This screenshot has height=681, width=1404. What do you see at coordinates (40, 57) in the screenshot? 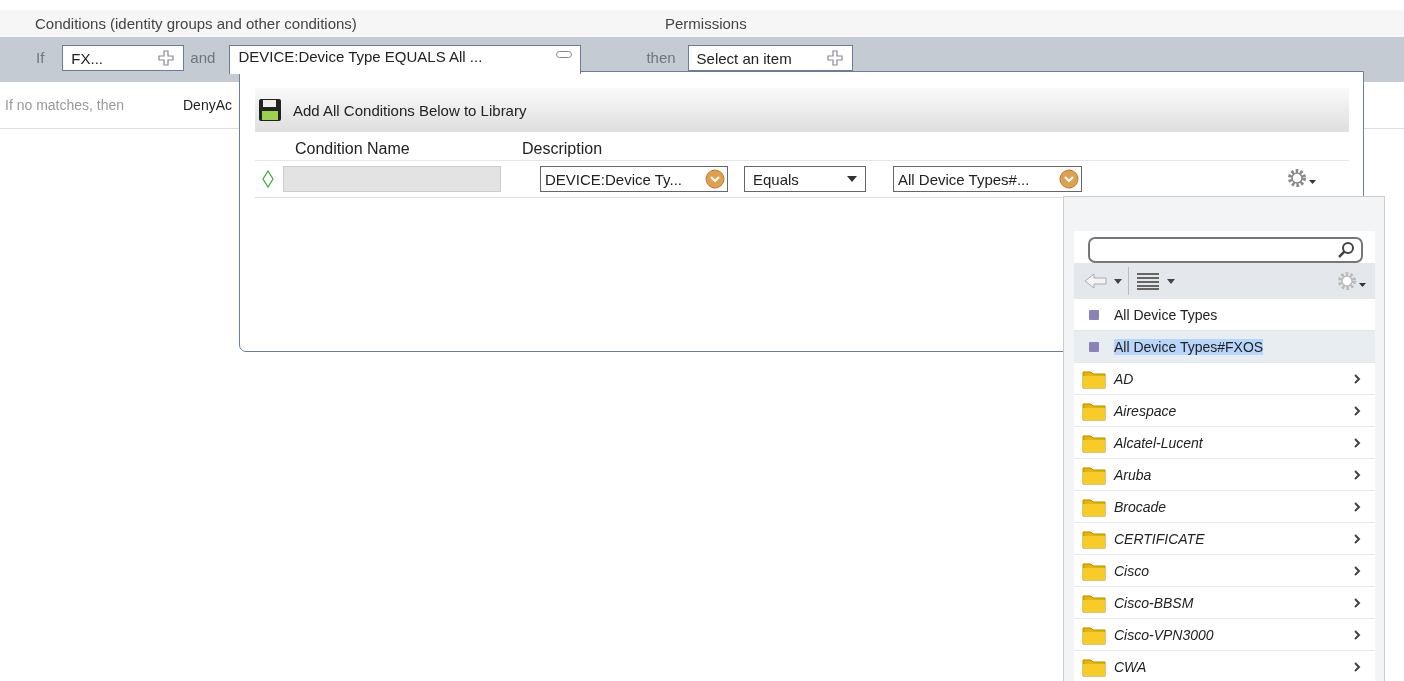
I see `if-label: If` at bounding box center [40, 57].